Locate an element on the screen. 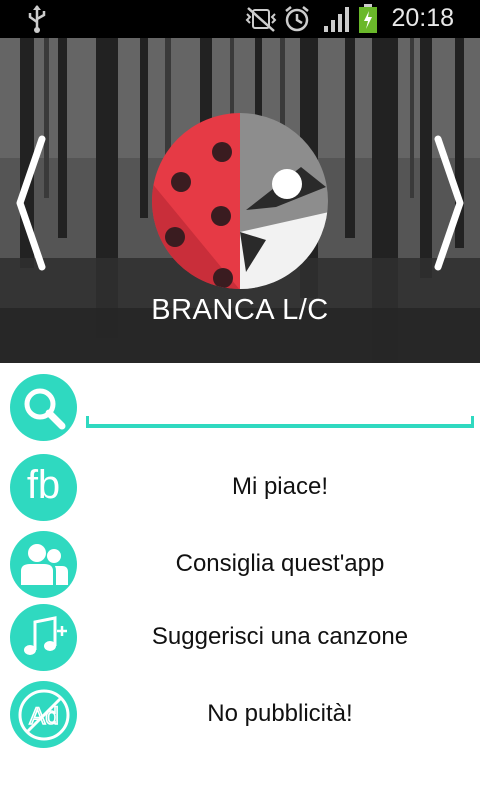 This screenshot has height=800, width=480. menu-item-suggest-song: Suggerisci una canzone is located at coordinates (240, 637).